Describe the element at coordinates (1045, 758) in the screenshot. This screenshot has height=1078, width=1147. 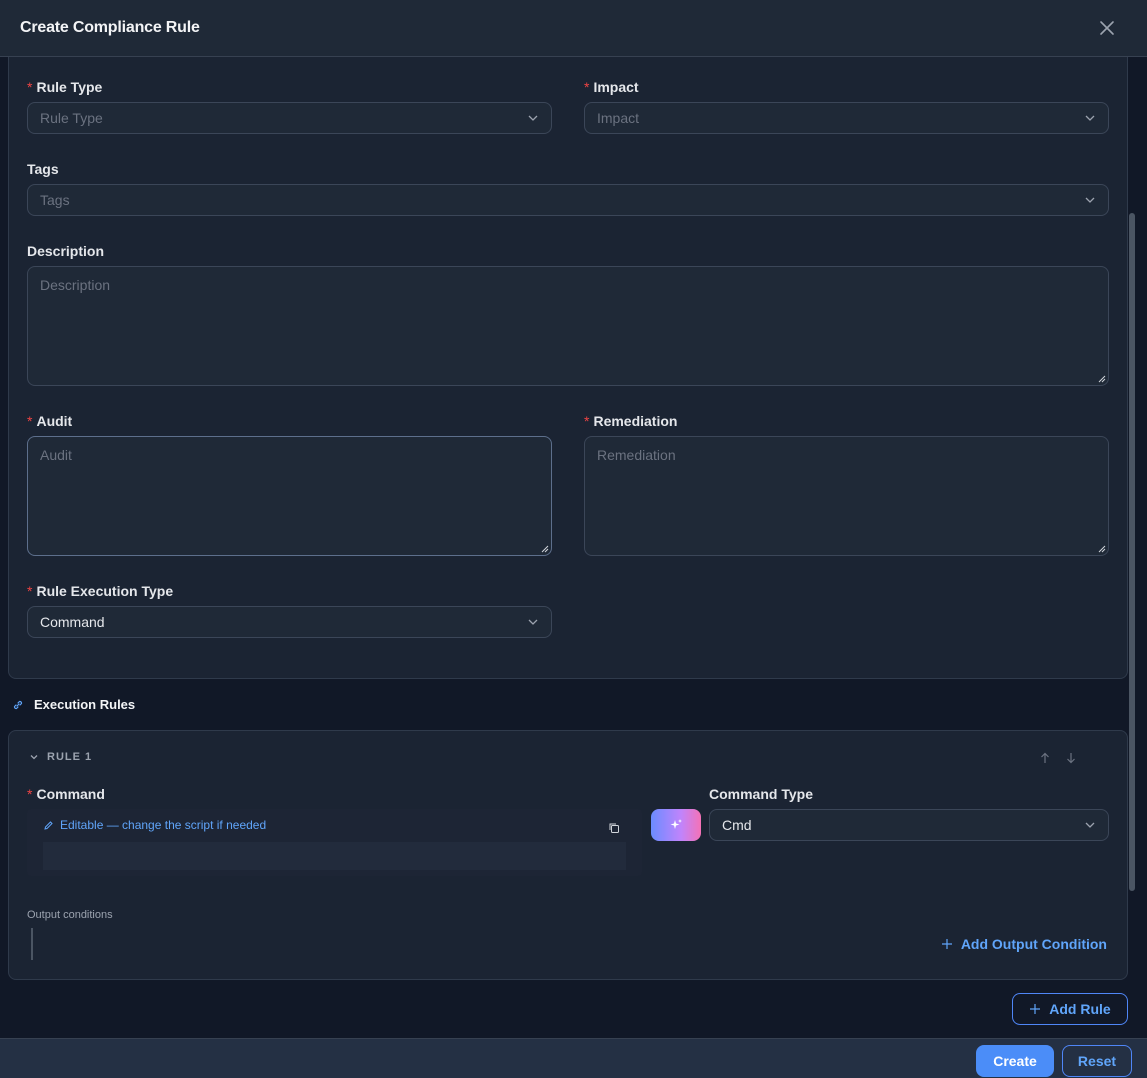
I see `arrow-up-icon` at that location.